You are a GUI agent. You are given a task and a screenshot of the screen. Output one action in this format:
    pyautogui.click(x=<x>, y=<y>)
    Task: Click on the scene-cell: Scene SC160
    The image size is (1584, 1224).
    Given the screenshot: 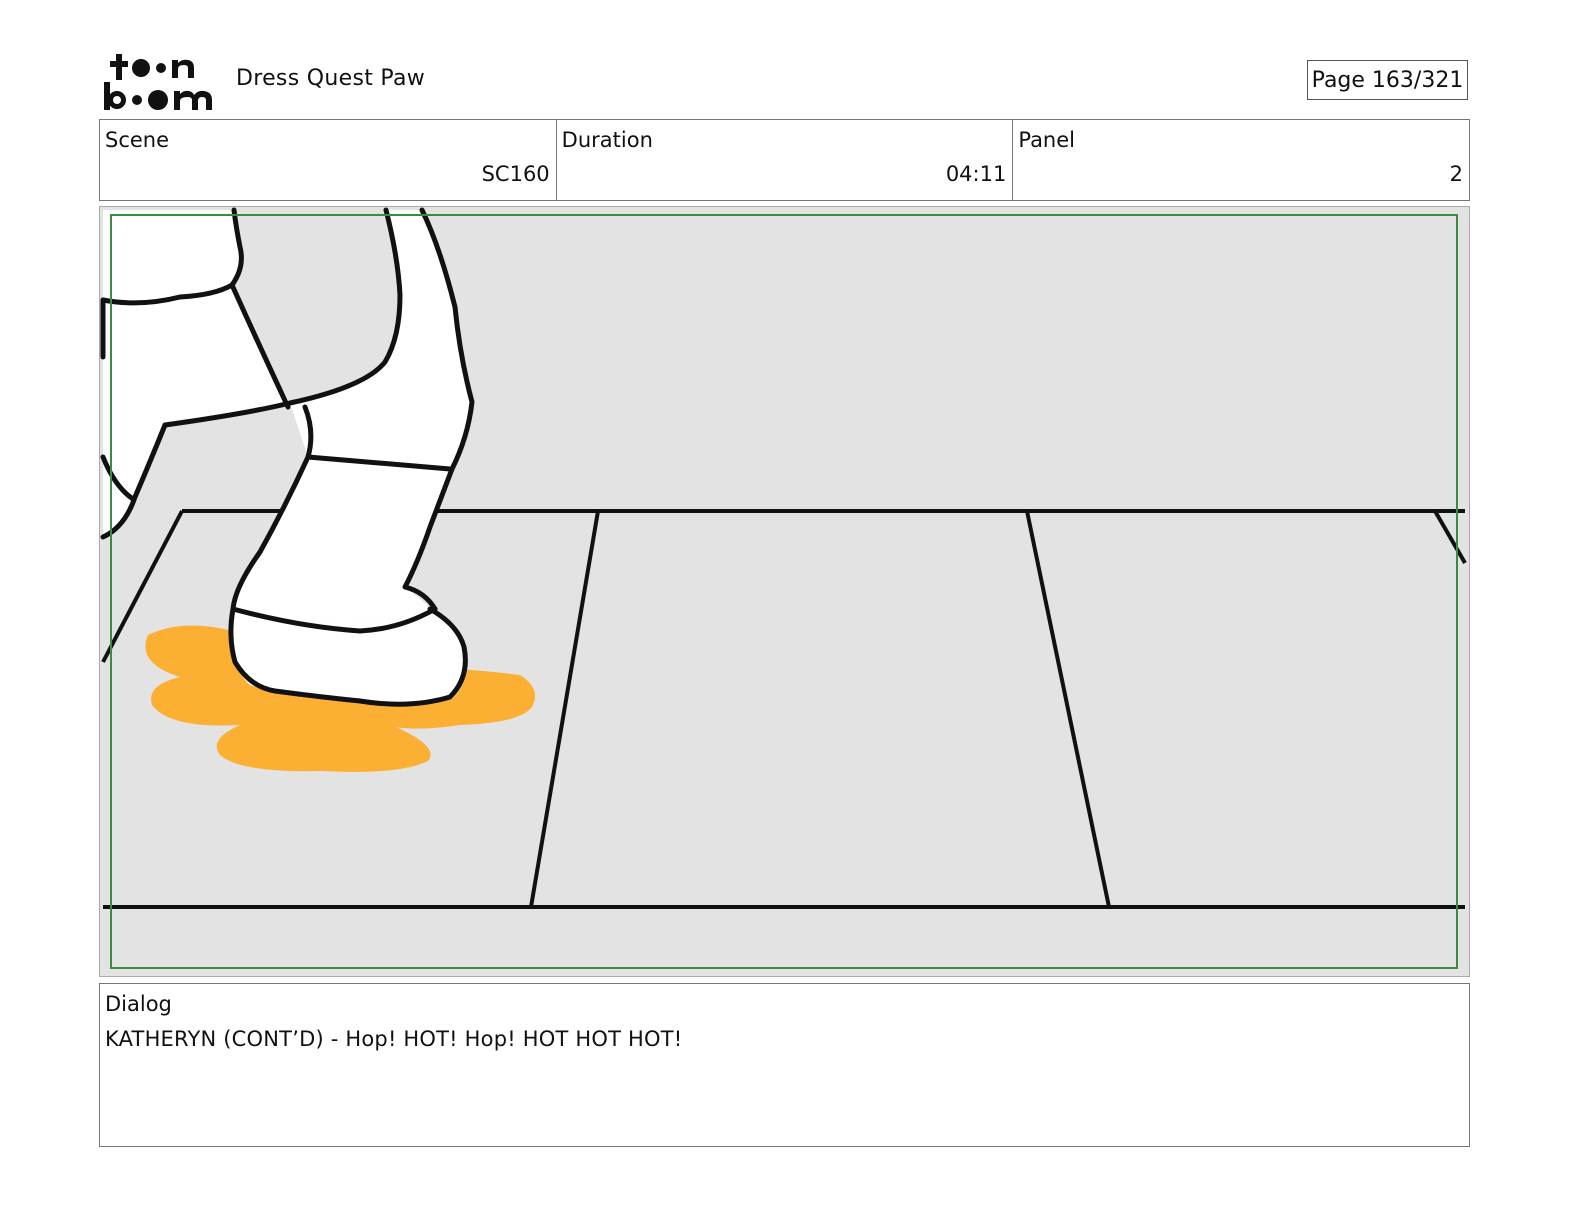 What is the action you would take?
    pyautogui.click(x=328, y=160)
    